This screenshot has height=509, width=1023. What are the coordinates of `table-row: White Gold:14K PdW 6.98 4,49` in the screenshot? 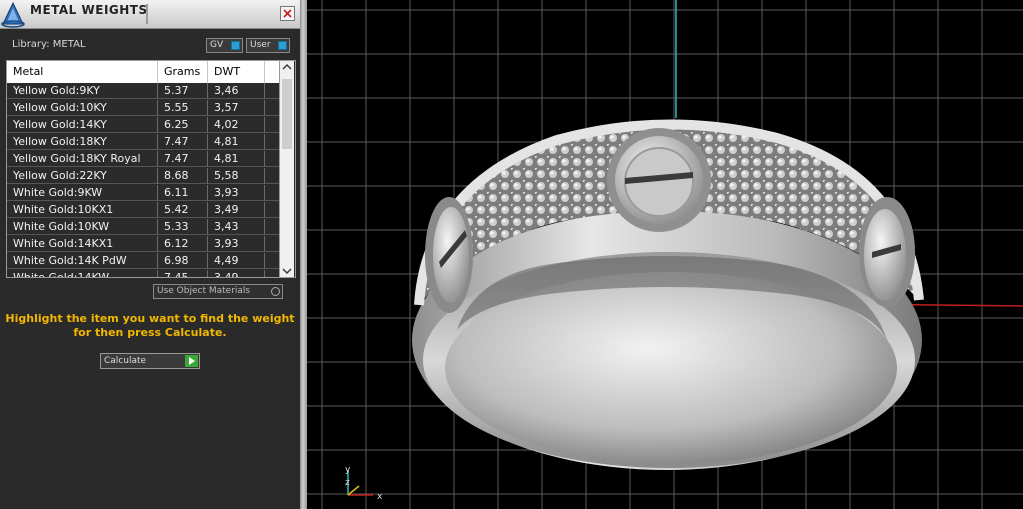 It's located at (143, 261).